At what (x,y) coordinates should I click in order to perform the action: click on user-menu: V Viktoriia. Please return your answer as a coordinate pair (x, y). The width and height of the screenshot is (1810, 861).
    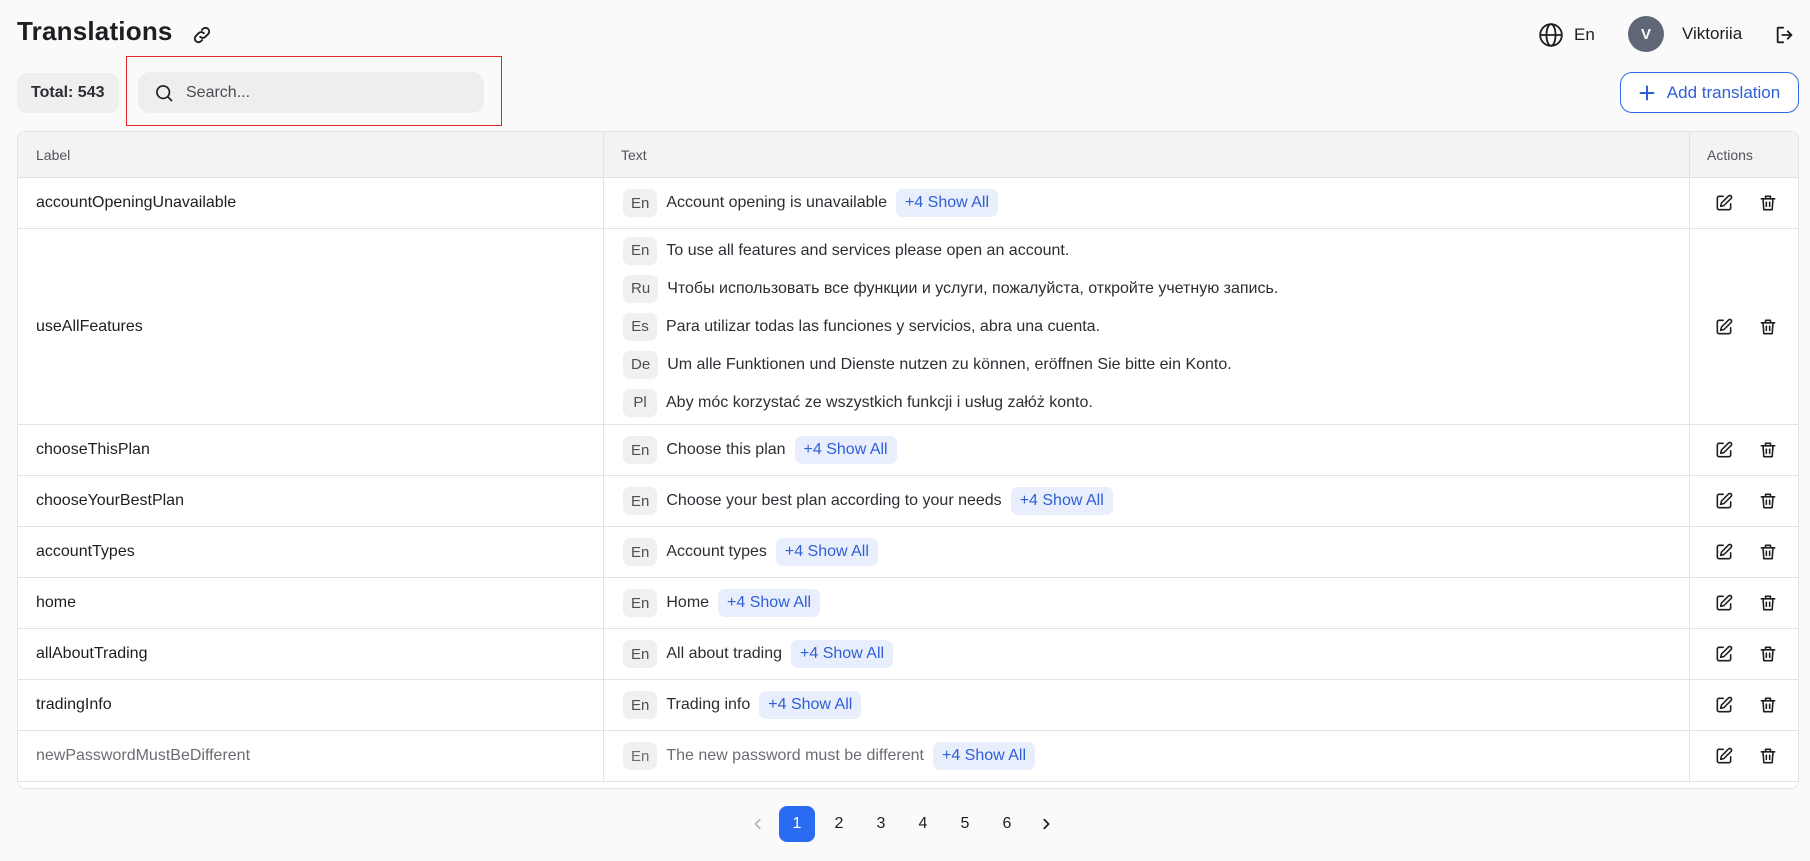
    Looking at the image, I should click on (1685, 34).